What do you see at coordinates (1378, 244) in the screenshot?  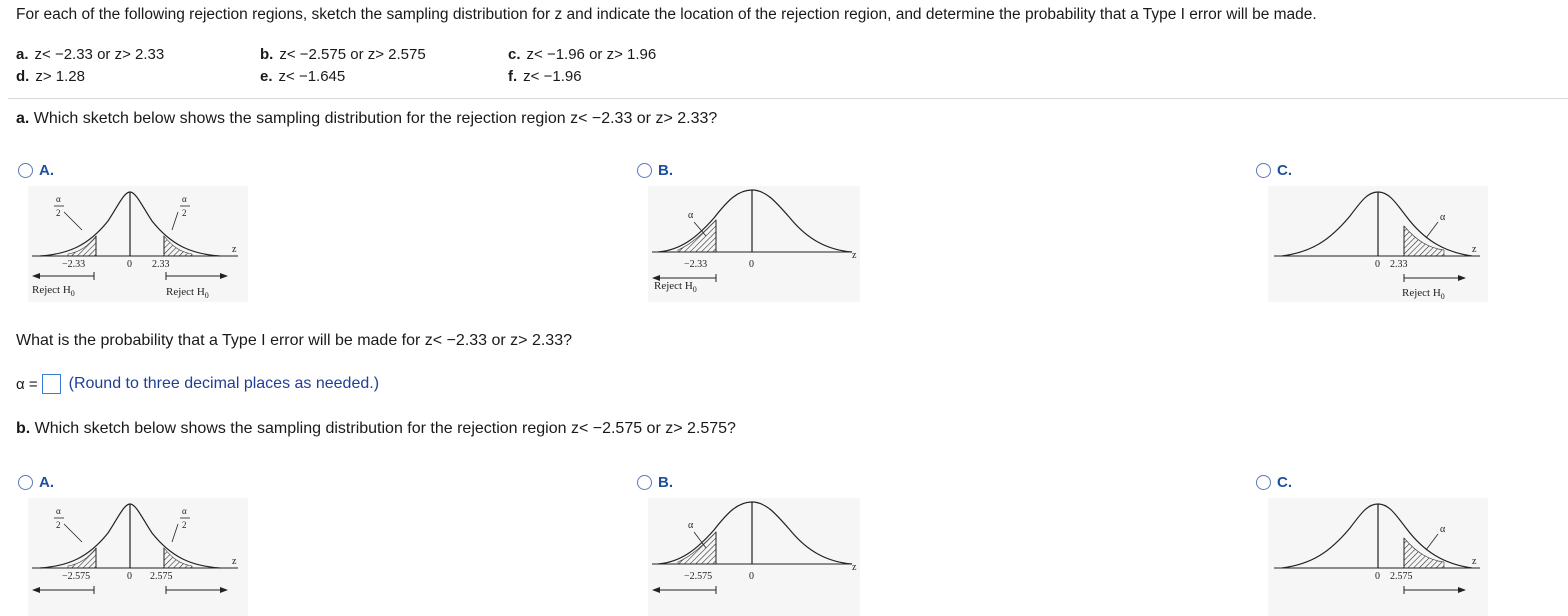 I see `sketch-a-C: α z 0 2.33 Reject H0` at bounding box center [1378, 244].